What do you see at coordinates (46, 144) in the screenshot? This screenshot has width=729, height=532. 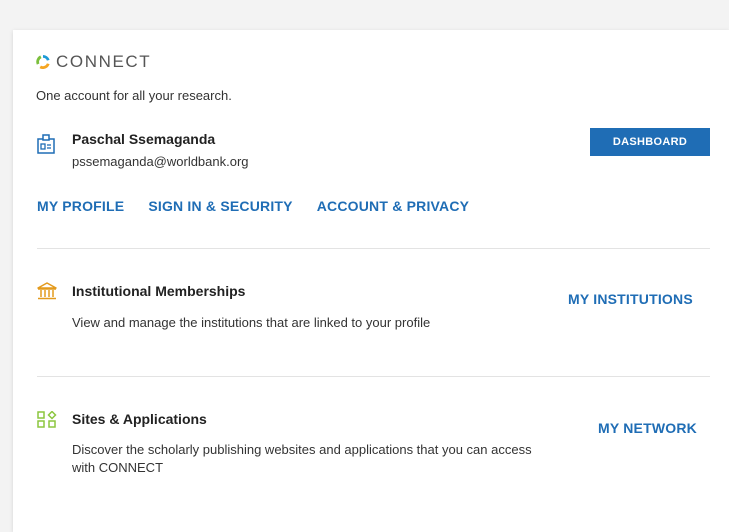 I see `id-badge-icon` at bounding box center [46, 144].